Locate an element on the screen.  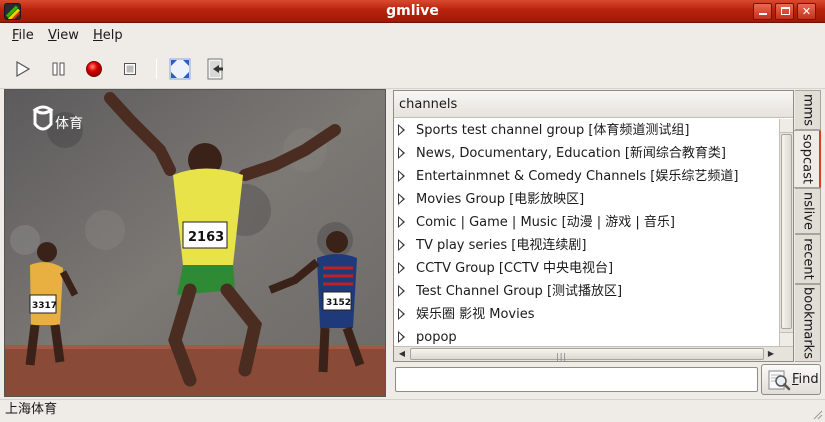
channel-group-row: CCTV Group [CCTV 中央电视台] is located at coordinates (586, 268).